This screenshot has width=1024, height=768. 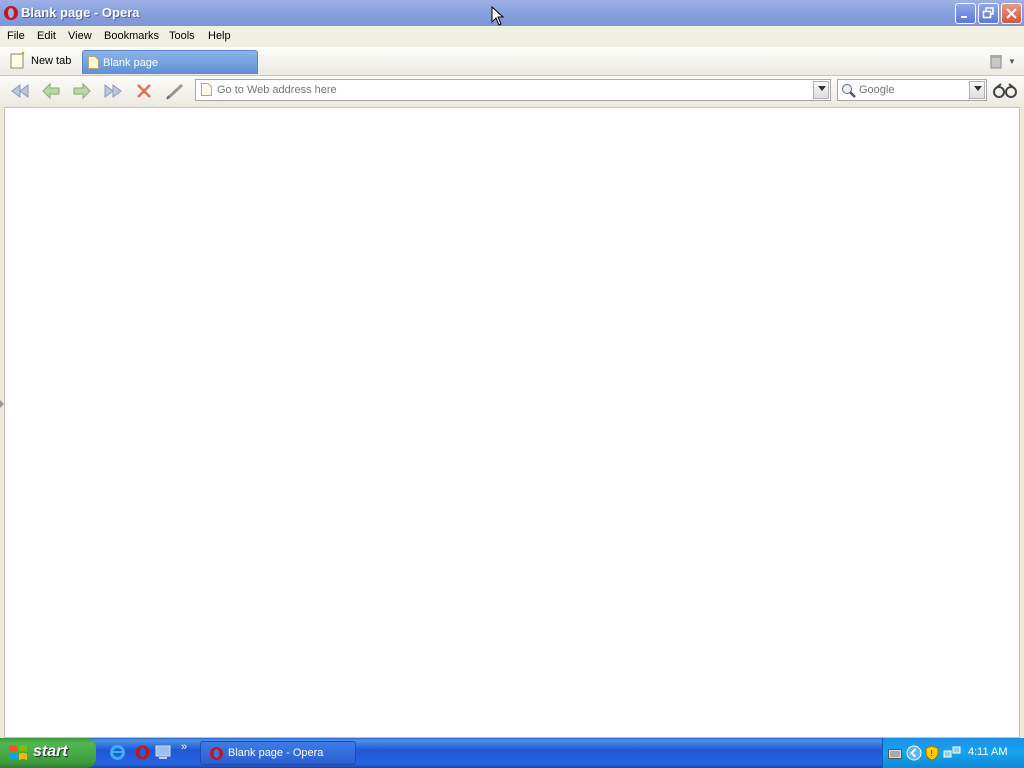 I want to click on menu-bar: File Edit View Bookmarks Tools Help, so click(x=512, y=37).